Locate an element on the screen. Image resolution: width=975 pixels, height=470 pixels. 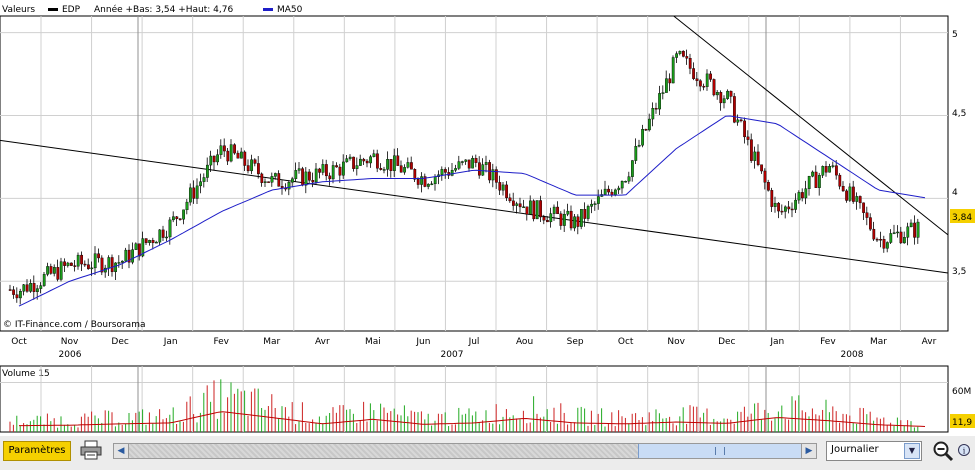
chevron-down-icon: ▼ is located at coordinates (912, 451).